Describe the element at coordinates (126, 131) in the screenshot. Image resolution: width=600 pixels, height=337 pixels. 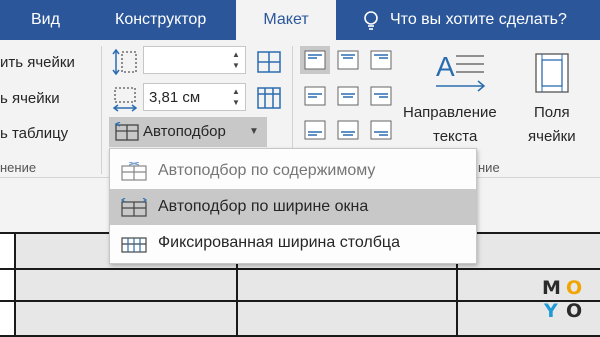
I see `autofit-icon` at that location.